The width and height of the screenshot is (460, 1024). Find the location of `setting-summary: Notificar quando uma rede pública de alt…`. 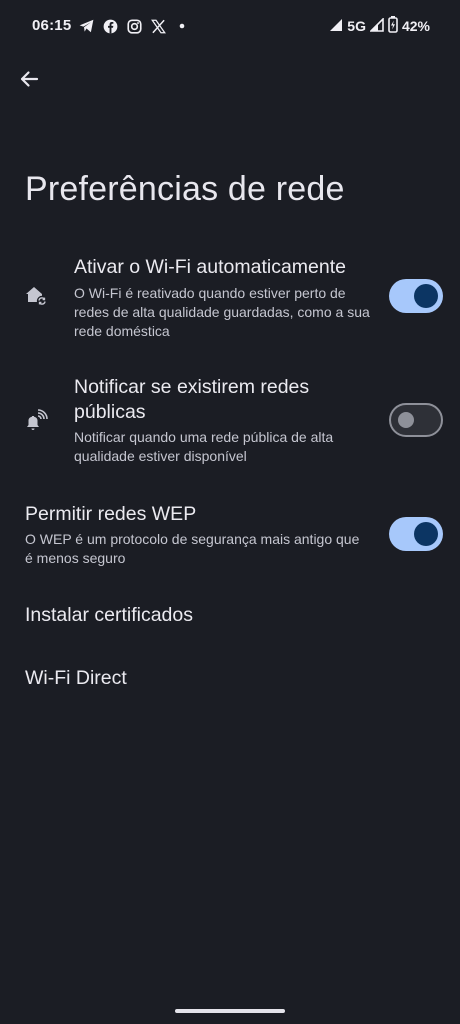

setting-summary: Notificar quando uma rede pública de alt… is located at coordinates (204, 446).